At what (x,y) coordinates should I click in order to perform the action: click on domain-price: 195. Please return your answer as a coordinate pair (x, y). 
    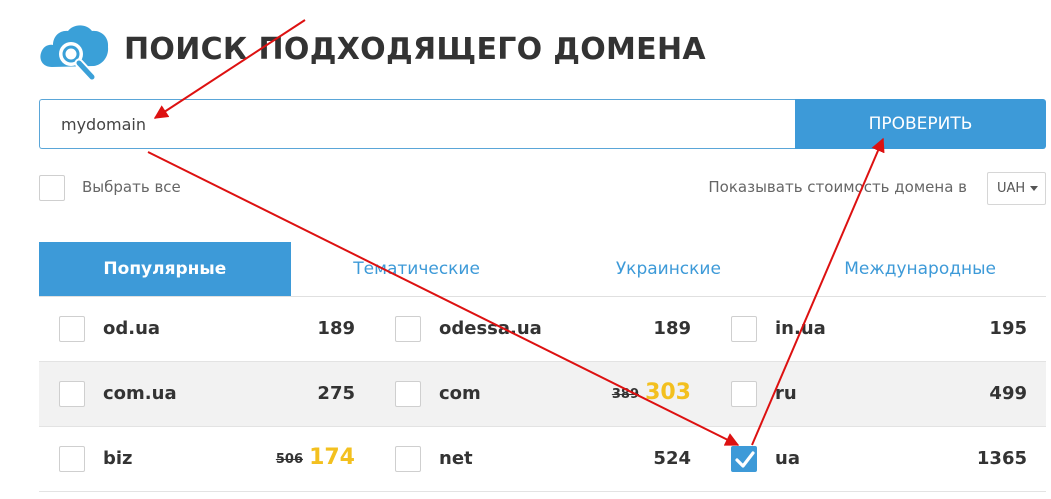
    Looking at the image, I should click on (1008, 328).